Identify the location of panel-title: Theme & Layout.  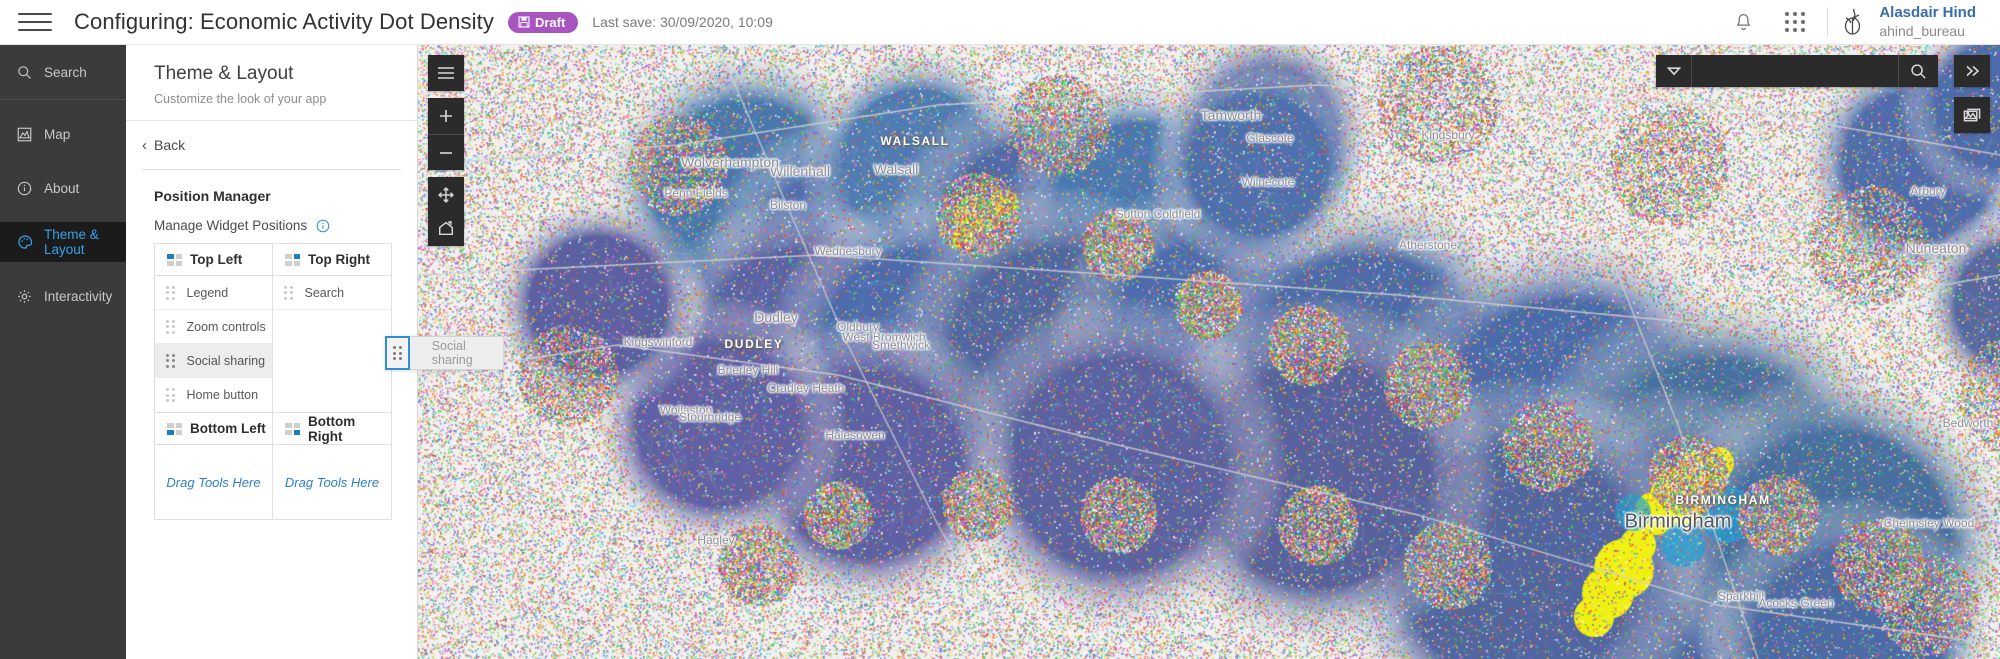
(224, 73).